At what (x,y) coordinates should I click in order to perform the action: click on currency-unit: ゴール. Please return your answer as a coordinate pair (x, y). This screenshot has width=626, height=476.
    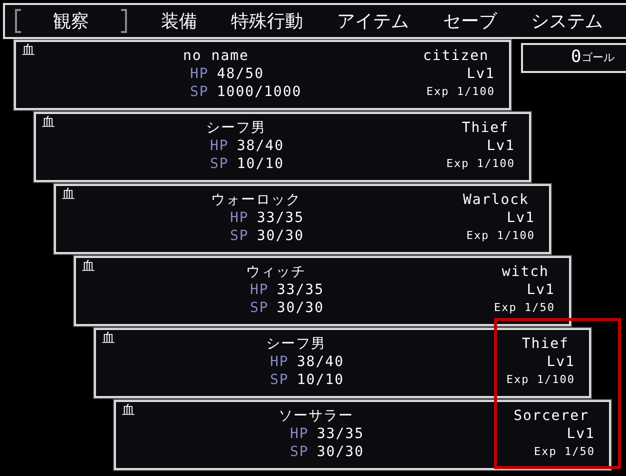
    Looking at the image, I should click on (597, 58).